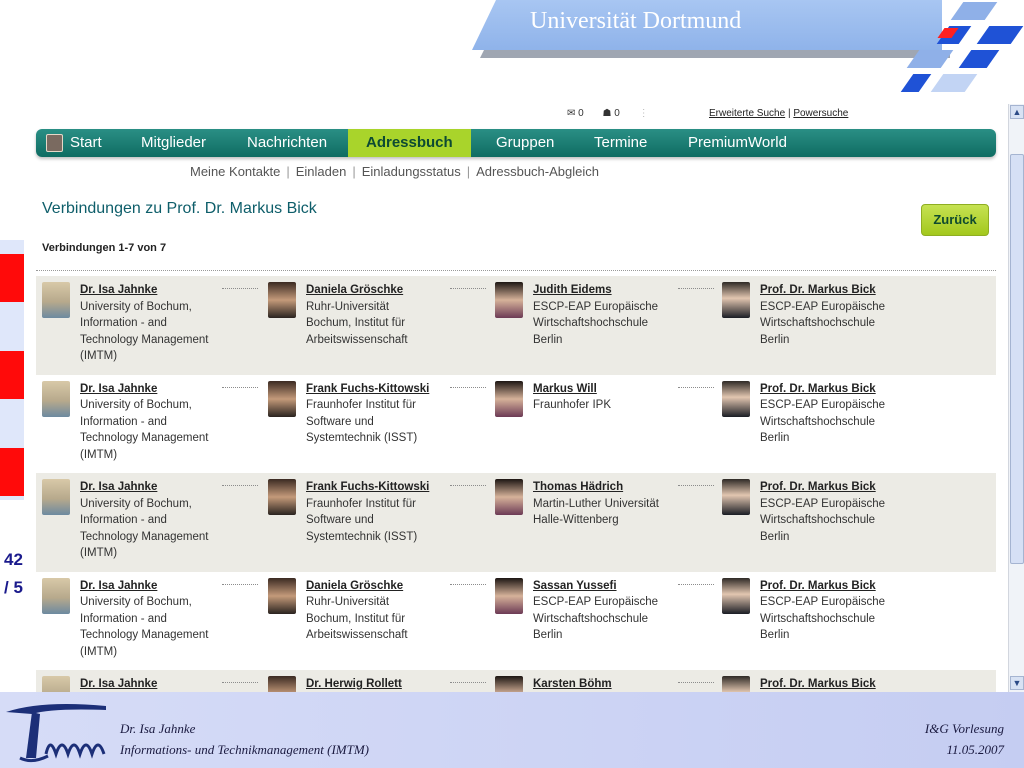  What do you see at coordinates (613, 586) in the screenshot?
I see `person-name-link: Sassan Yussefi` at bounding box center [613, 586].